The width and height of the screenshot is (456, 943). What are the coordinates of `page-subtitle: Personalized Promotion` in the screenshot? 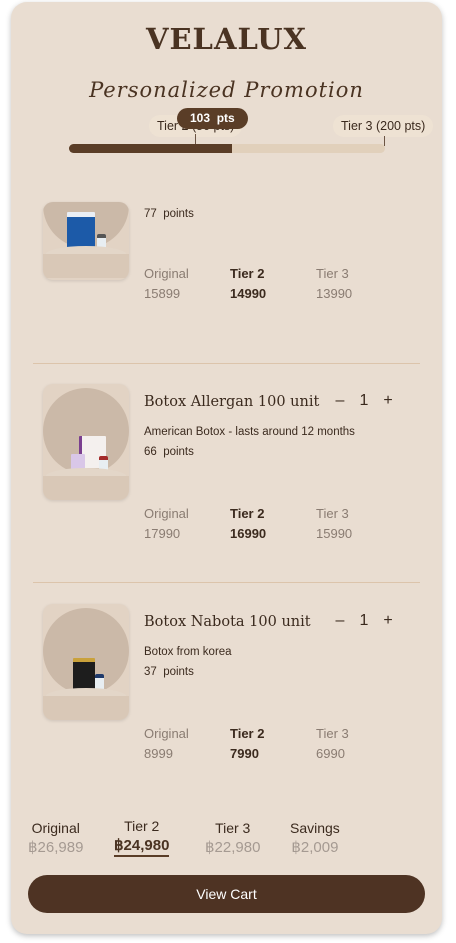 It's located at (226, 90).